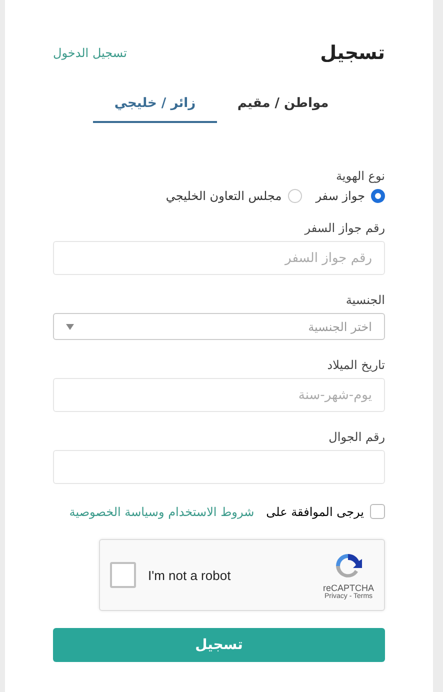 The height and width of the screenshot is (692, 443). What do you see at coordinates (219, 258) in the screenshot?
I see `text-field: رقم جواز السفر` at bounding box center [219, 258].